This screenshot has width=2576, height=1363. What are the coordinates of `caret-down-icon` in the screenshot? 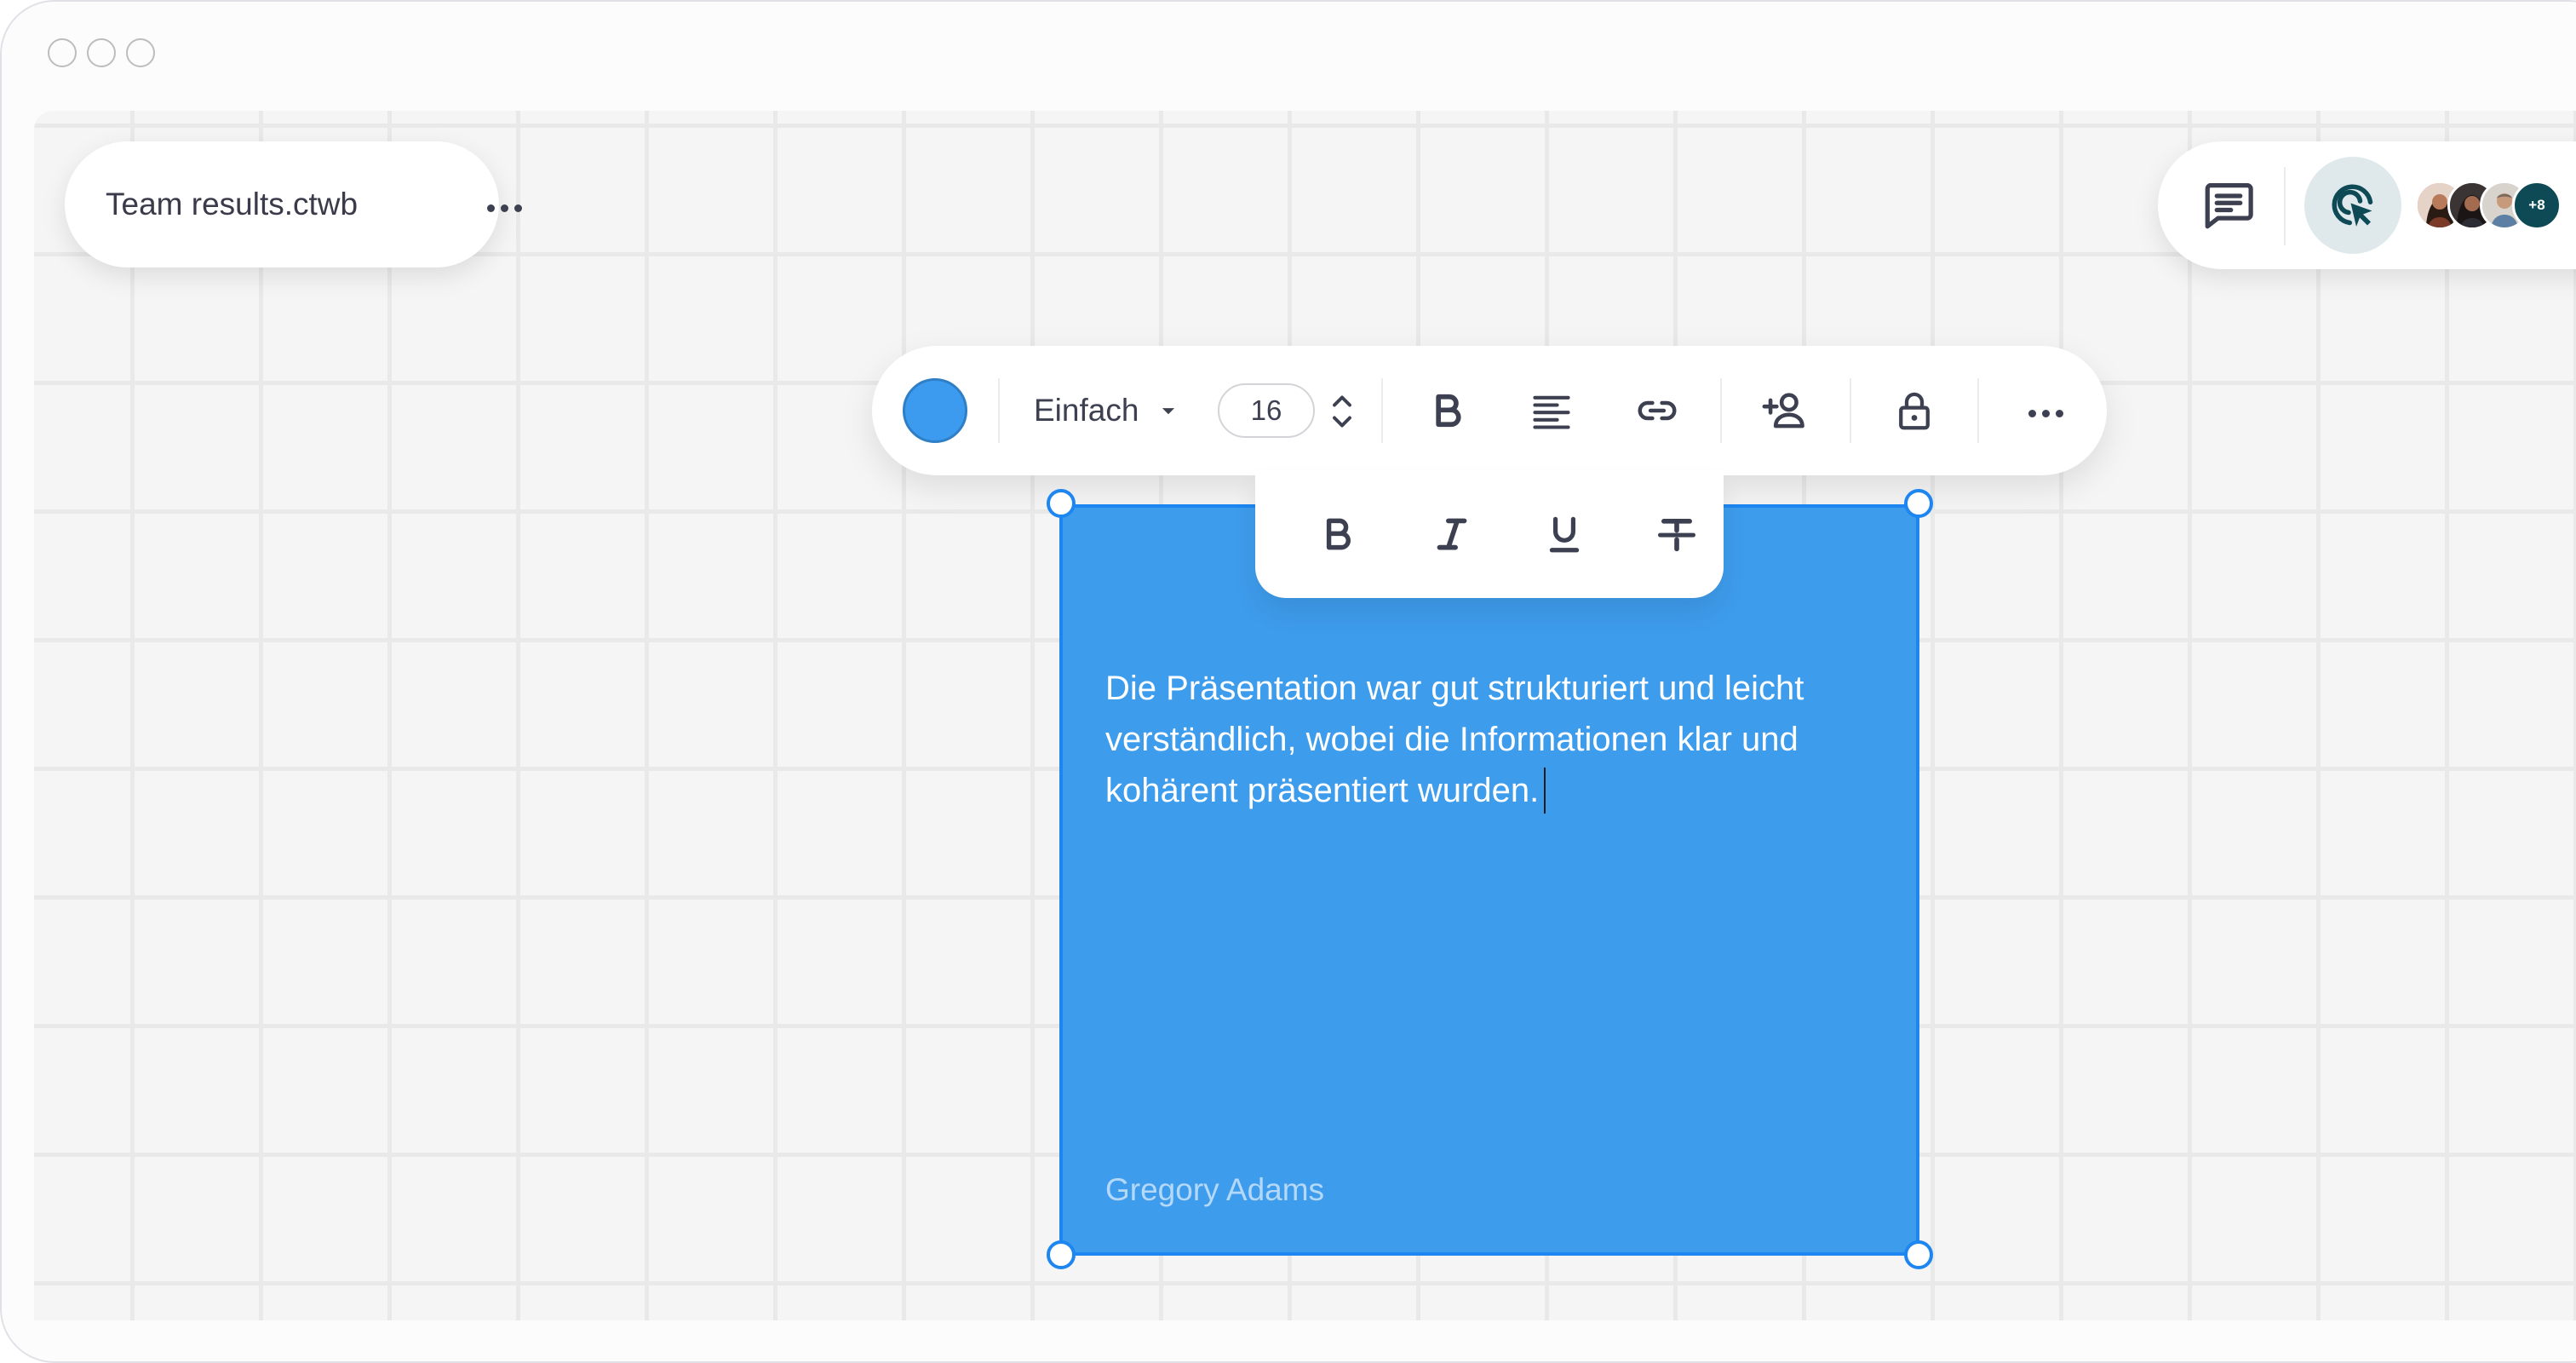 It's located at (1168, 411).